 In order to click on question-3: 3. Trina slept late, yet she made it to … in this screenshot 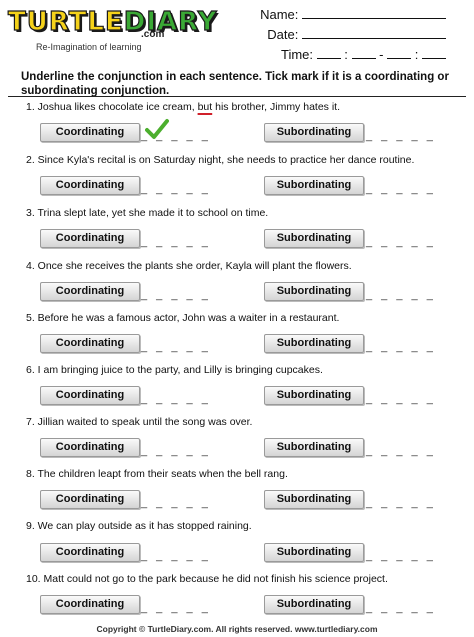, I will do `click(147, 213)`.